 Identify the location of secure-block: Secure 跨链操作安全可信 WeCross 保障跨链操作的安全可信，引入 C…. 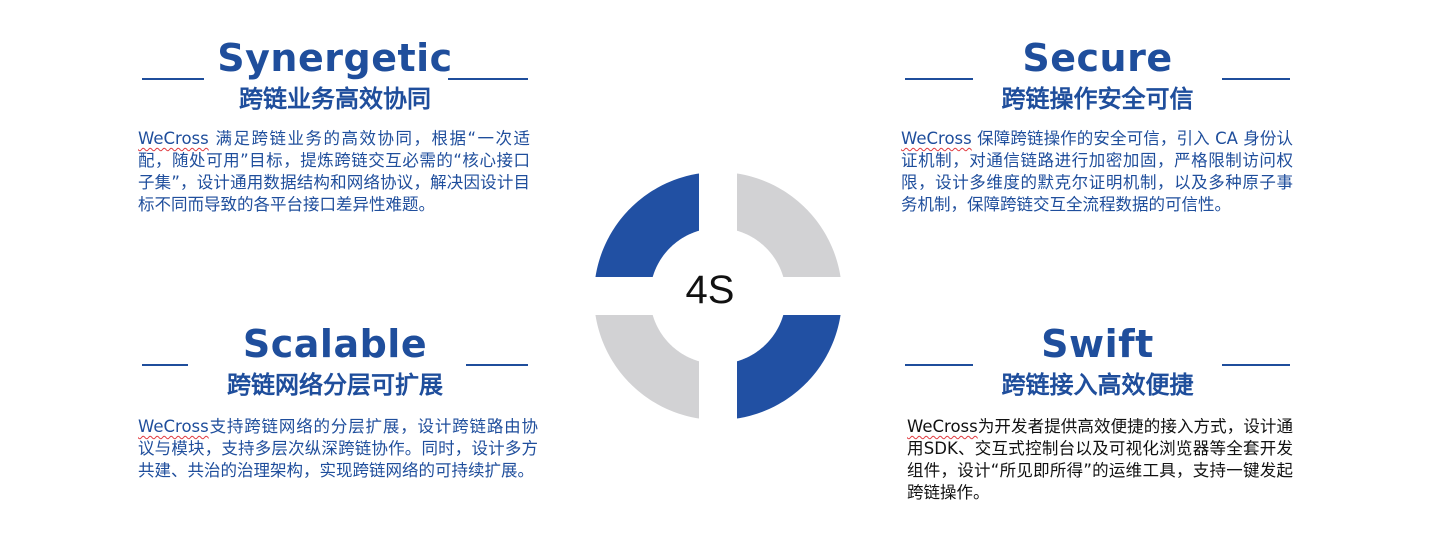
(1097, 141).